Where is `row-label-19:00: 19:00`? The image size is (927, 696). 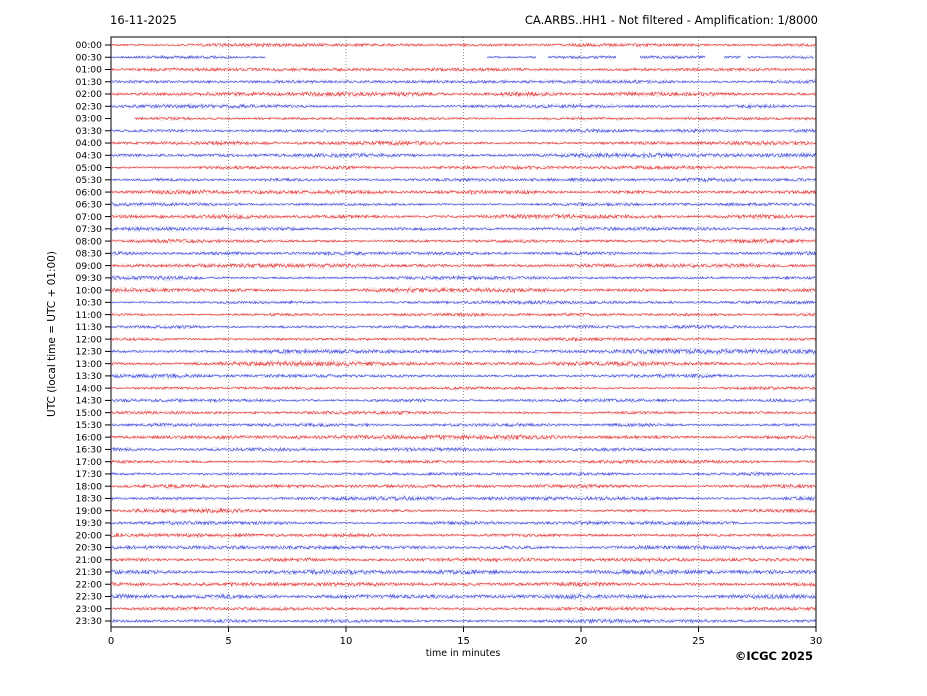
row-label-19:00: 19:00 is located at coordinates (89, 511).